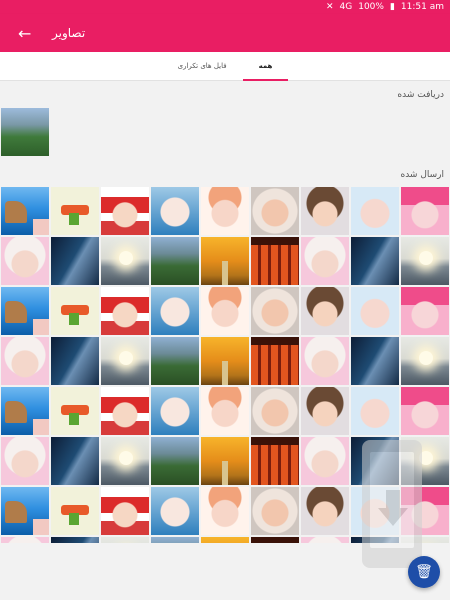  What do you see at coordinates (422, 7) in the screenshot?
I see `clock: 11:51 am` at bounding box center [422, 7].